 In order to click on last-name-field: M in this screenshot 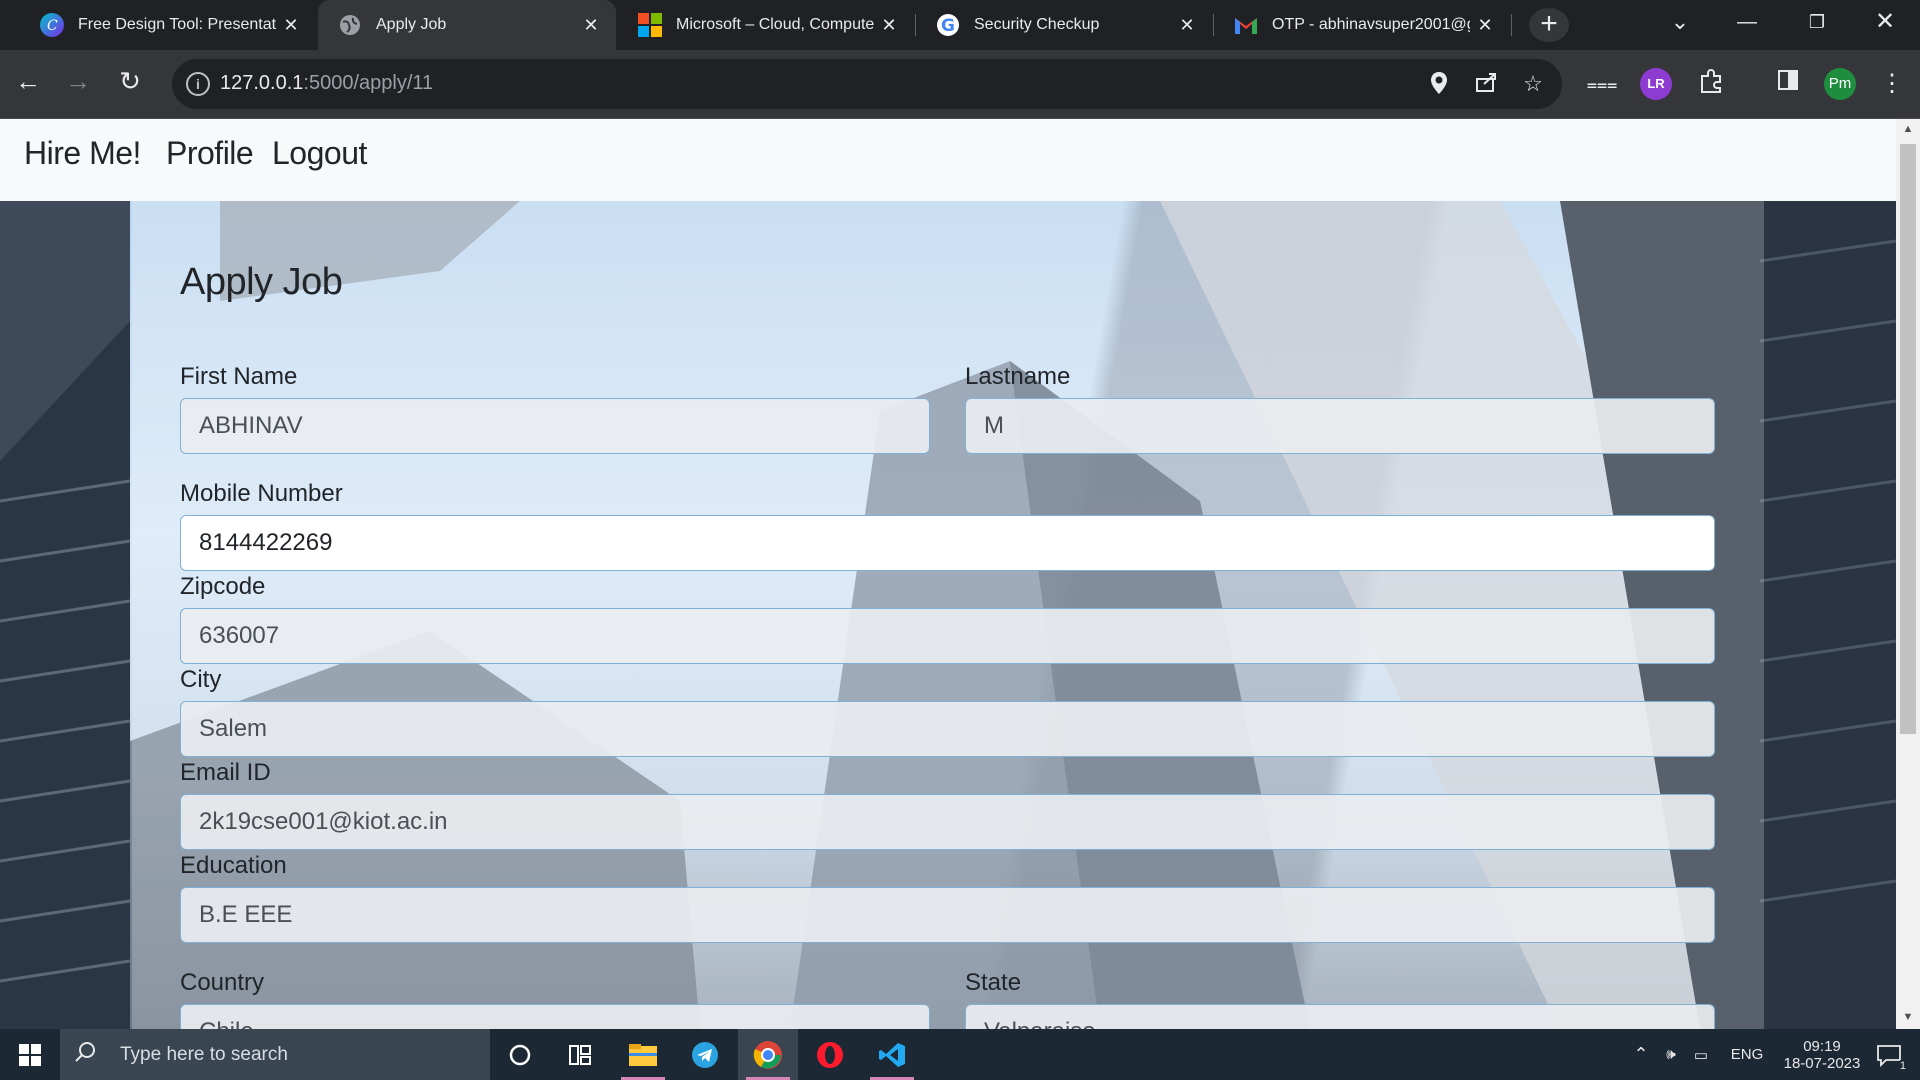, I will do `click(1340, 426)`.